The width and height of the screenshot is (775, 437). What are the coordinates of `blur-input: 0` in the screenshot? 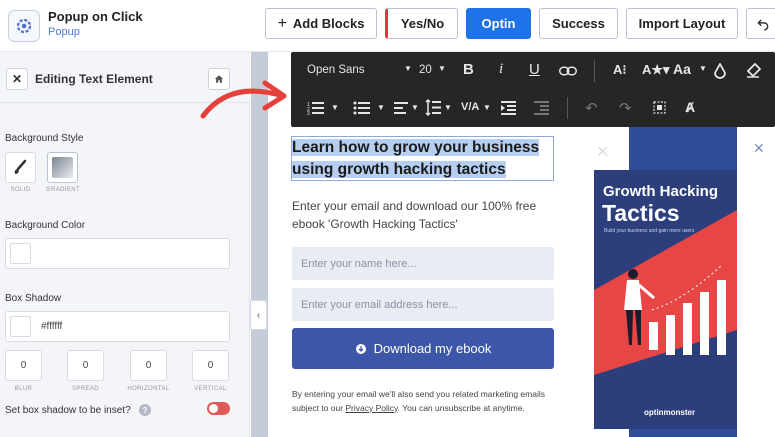 It's located at (23, 365).